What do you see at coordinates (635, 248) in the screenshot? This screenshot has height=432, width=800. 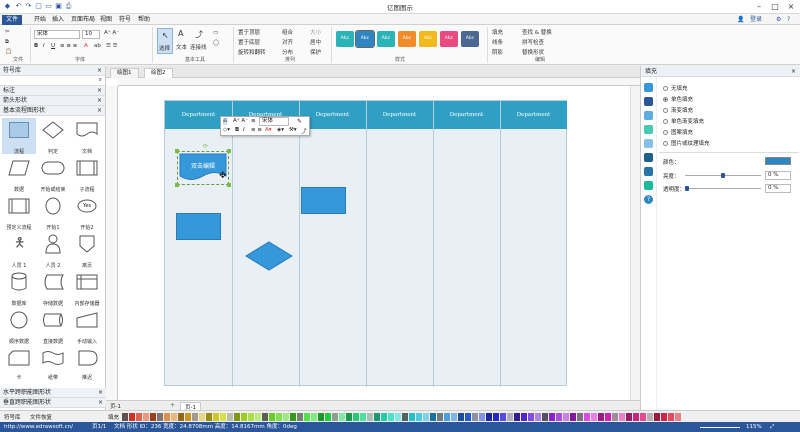 I see `vertical-scrollbar` at bounding box center [635, 248].